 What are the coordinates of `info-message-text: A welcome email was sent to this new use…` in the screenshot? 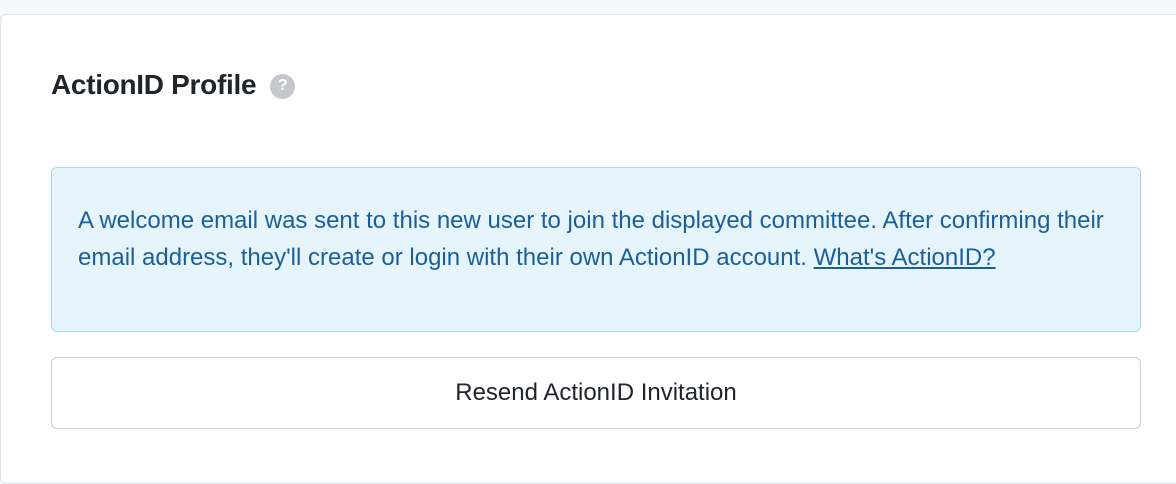 It's located at (596, 239).